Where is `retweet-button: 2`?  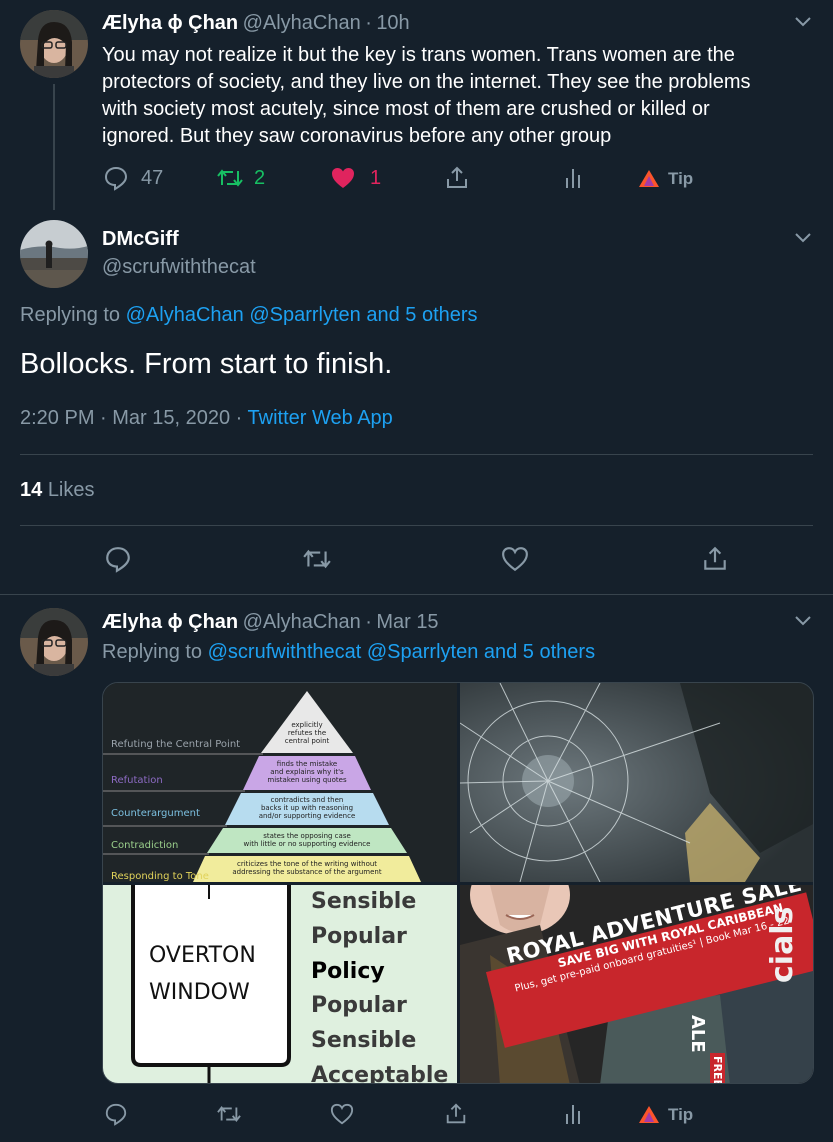 retweet-button: 2 is located at coordinates (240, 178).